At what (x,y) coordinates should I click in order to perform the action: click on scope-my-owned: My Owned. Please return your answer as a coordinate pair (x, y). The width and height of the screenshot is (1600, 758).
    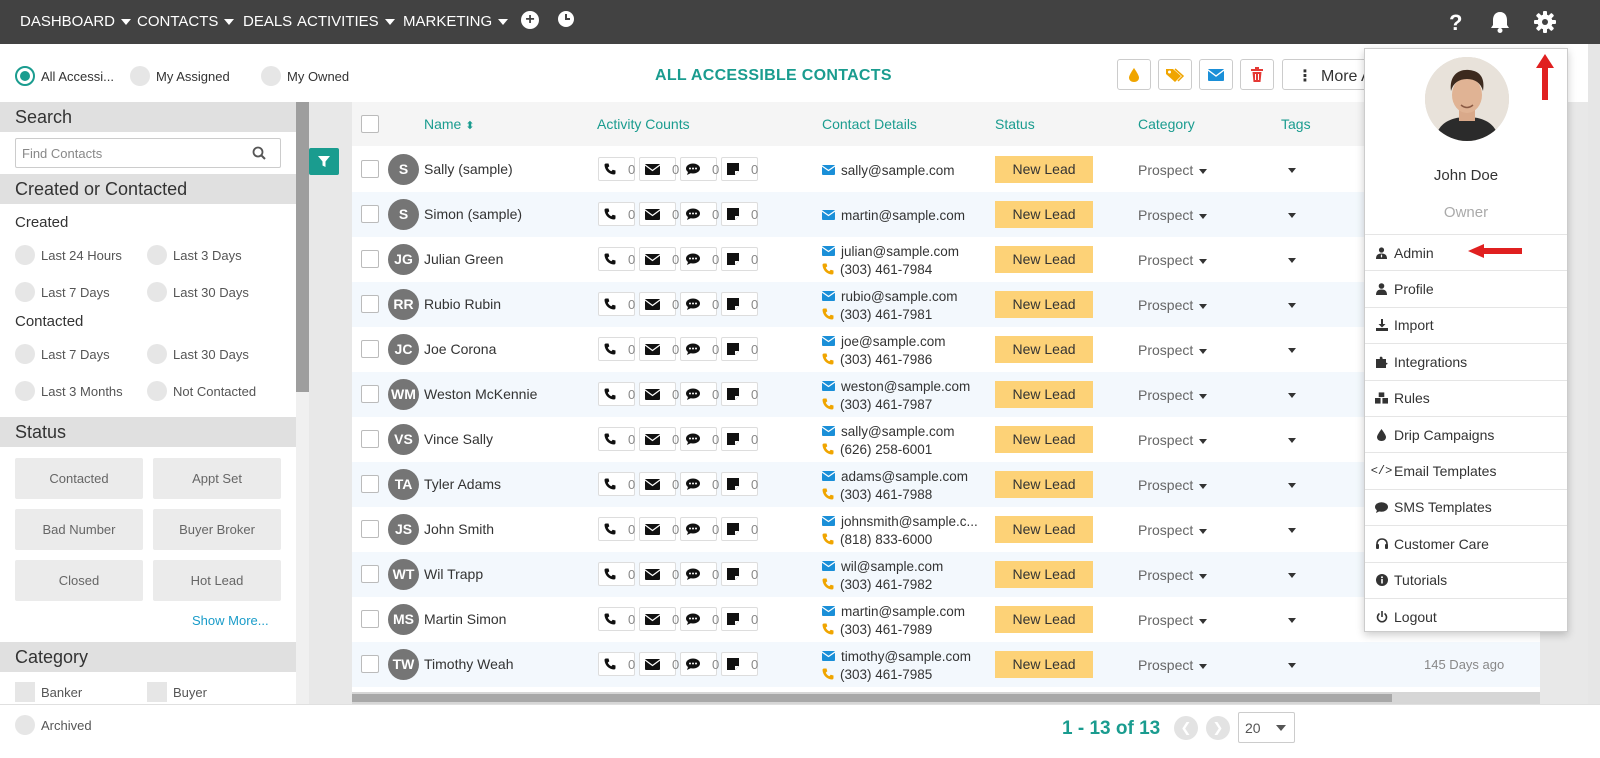
    Looking at the image, I should click on (305, 76).